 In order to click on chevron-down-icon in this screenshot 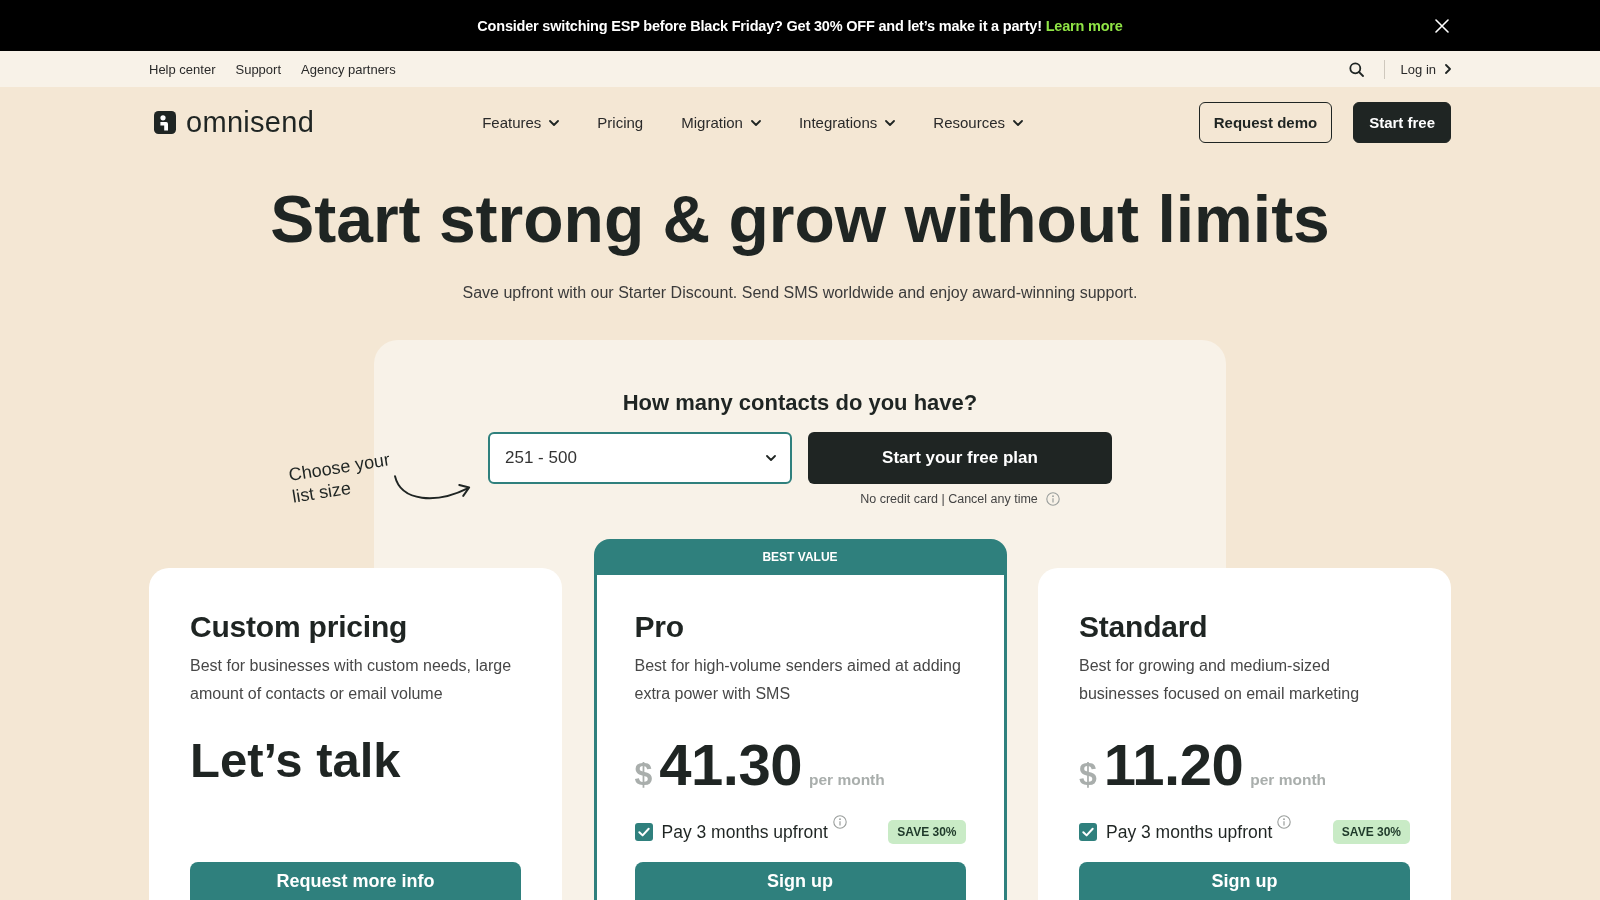, I will do `click(771, 458)`.